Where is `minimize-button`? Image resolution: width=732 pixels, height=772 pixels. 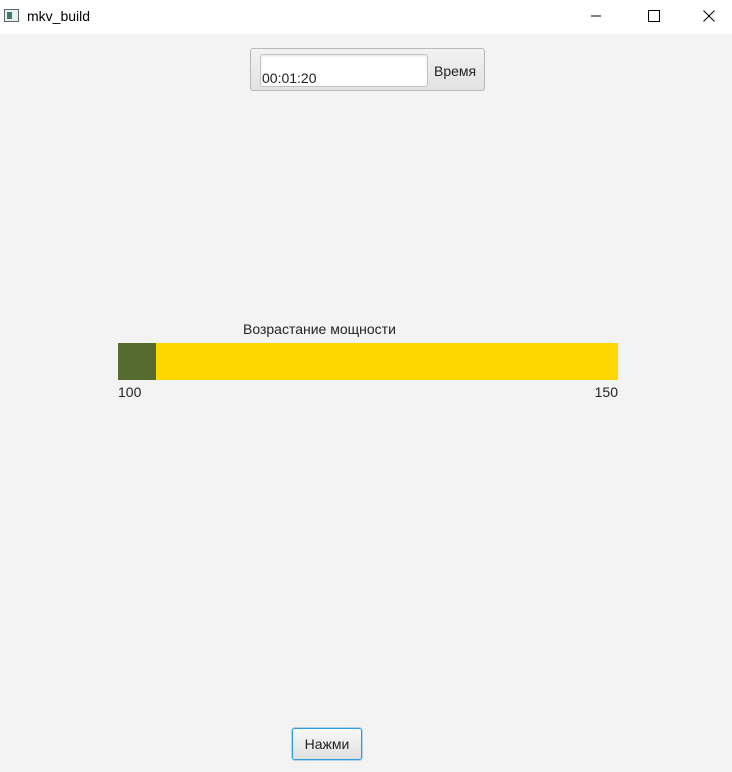 minimize-button is located at coordinates (596, 16).